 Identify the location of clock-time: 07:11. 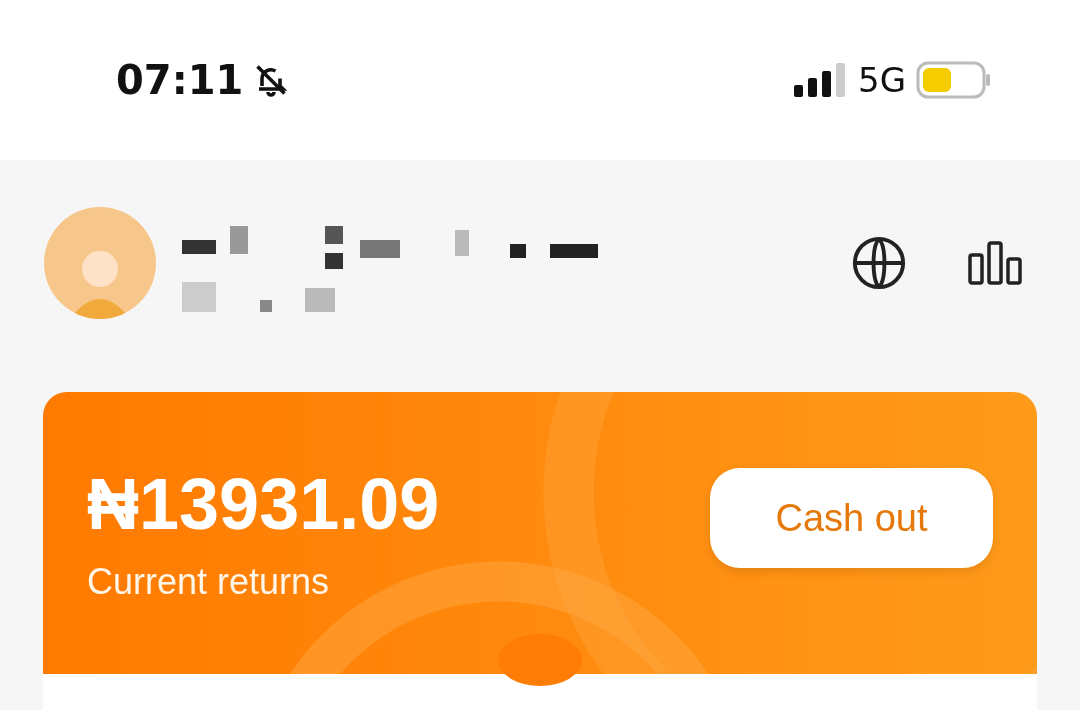
(180, 80).